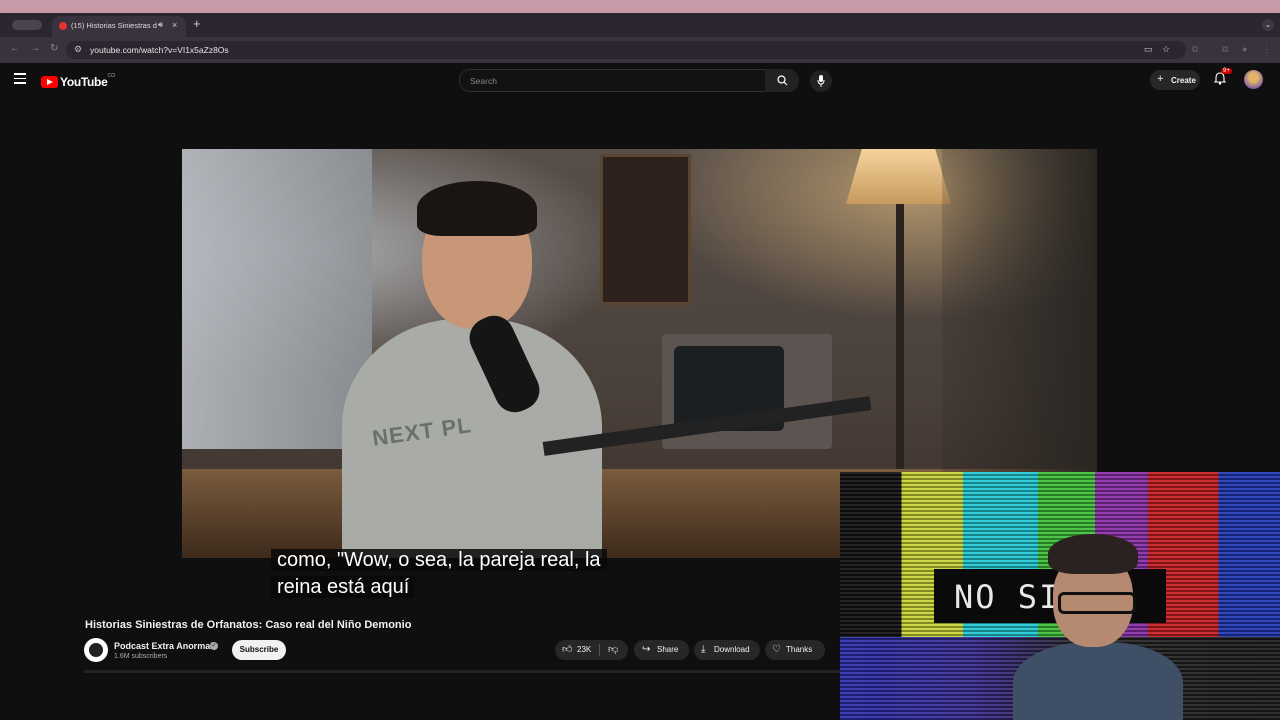  Describe the element at coordinates (462, 671) in the screenshot. I see `page-divider` at that location.